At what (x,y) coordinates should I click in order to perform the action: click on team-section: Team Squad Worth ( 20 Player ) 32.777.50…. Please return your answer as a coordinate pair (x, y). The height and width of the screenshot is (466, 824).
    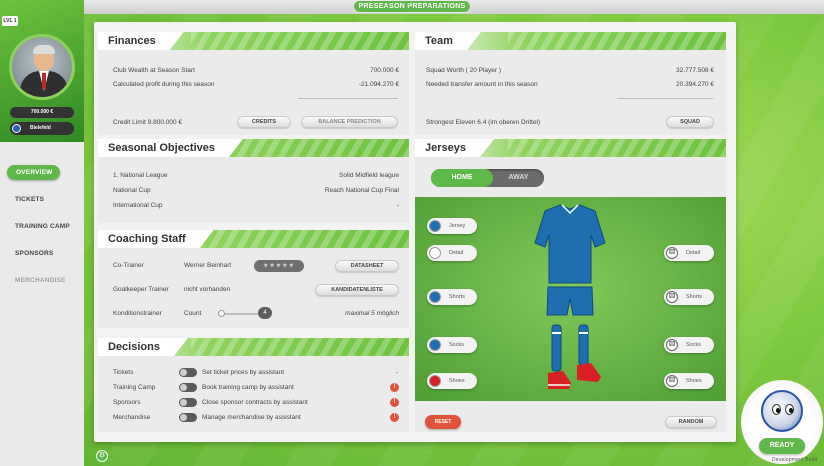
    Looking at the image, I should click on (570, 83).